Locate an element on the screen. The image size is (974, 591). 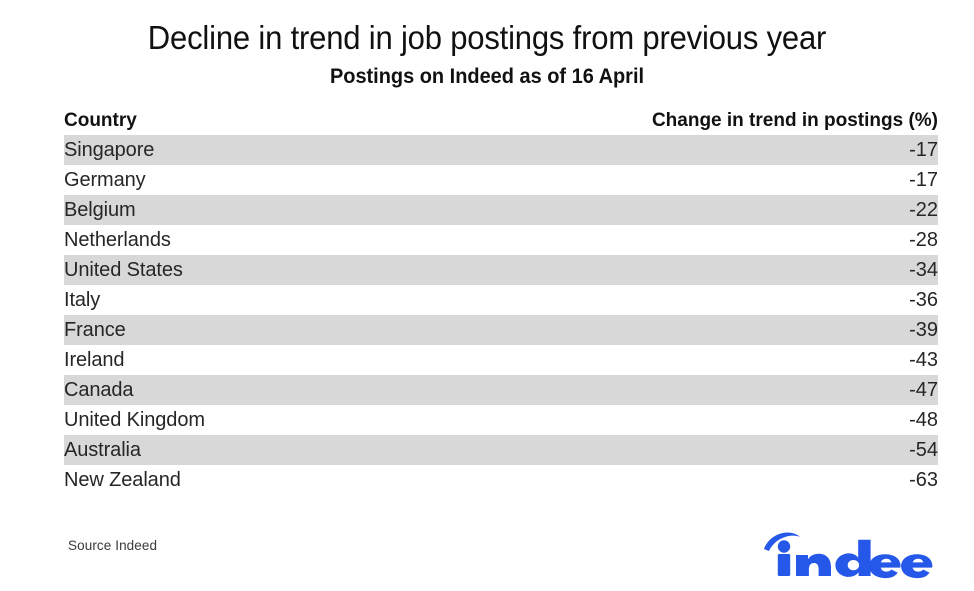
table-row: New Zealand -63 is located at coordinates (501, 480).